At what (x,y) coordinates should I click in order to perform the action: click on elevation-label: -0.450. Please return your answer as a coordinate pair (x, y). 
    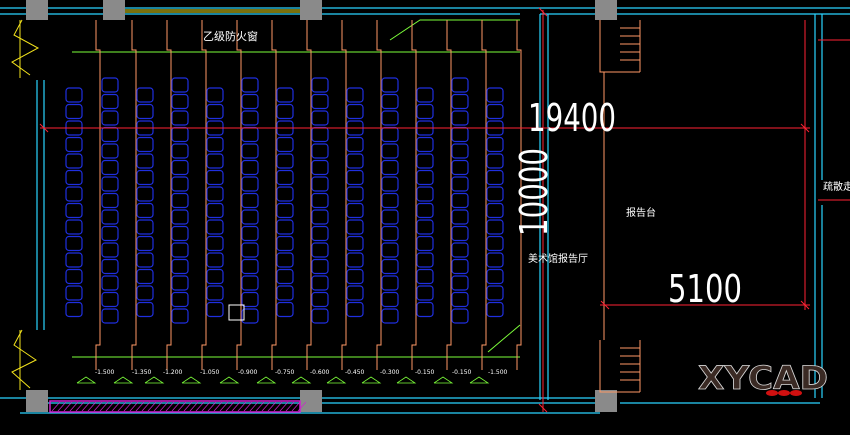
    Looking at the image, I should click on (355, 372).